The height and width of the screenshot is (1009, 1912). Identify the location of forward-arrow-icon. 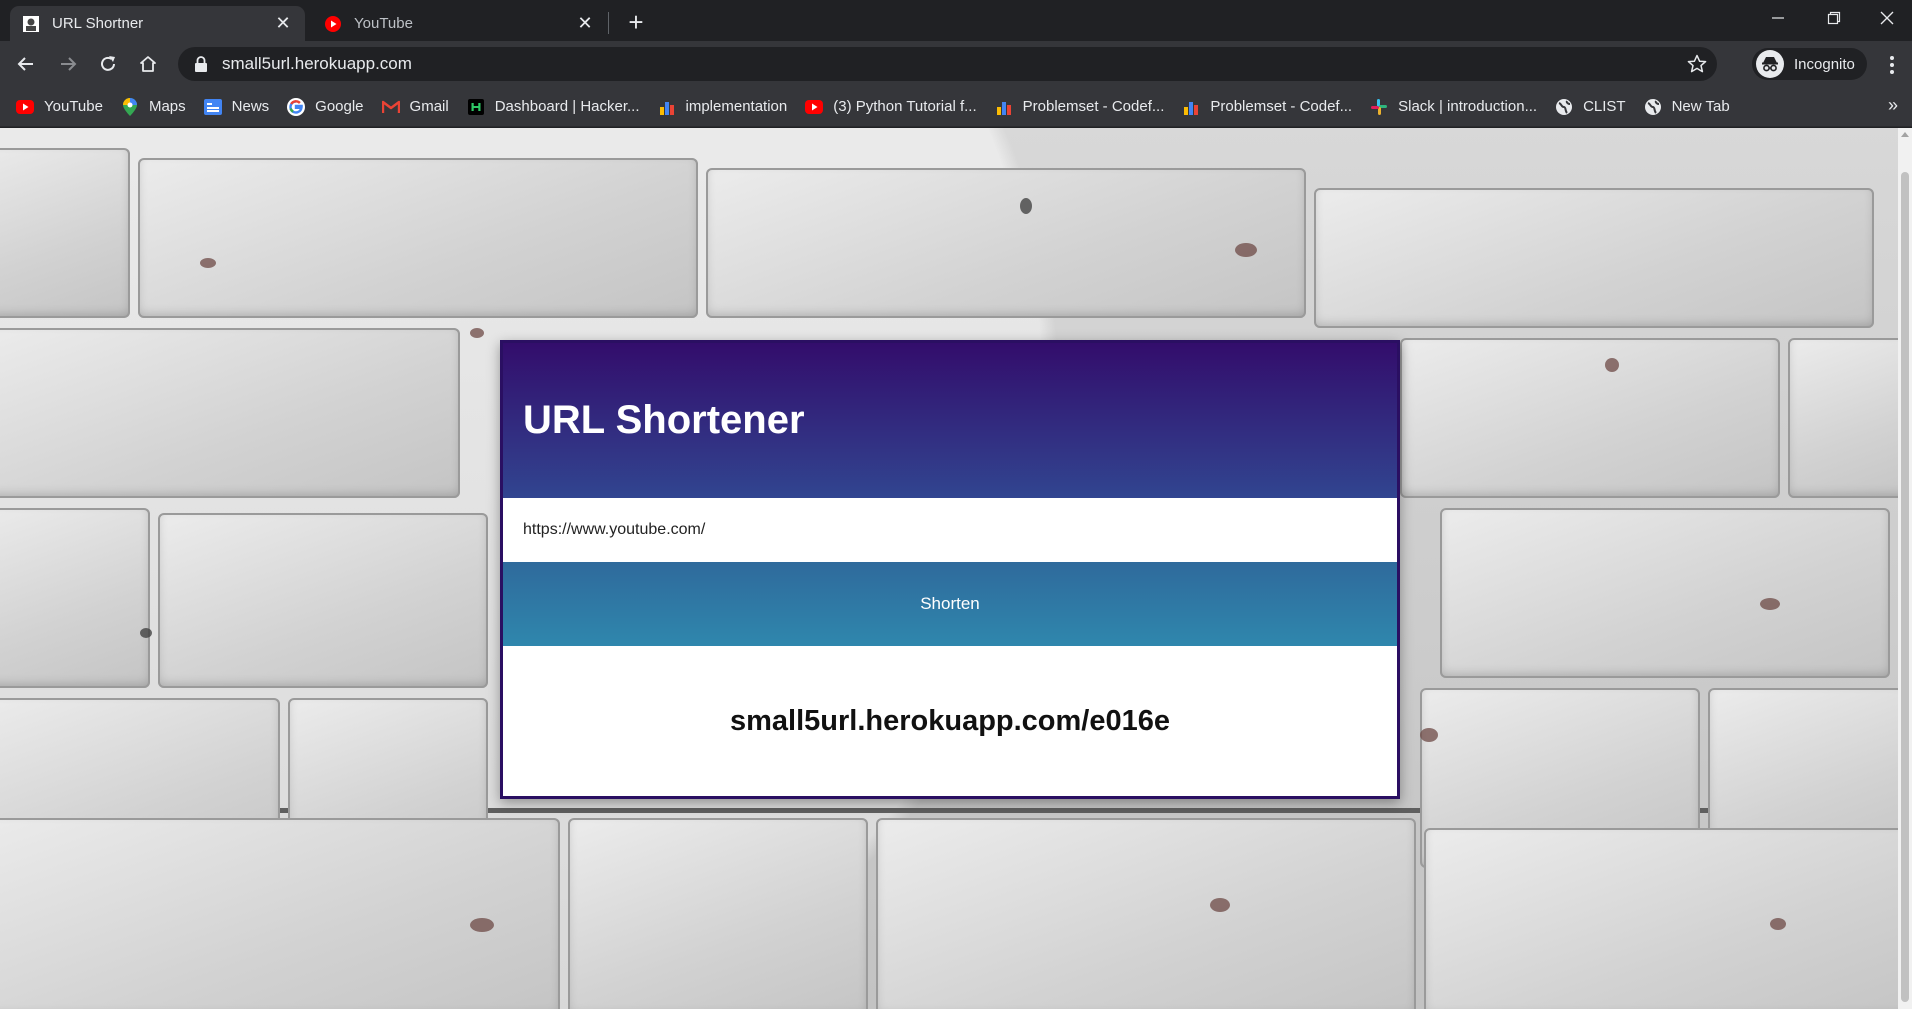
(68, 64).